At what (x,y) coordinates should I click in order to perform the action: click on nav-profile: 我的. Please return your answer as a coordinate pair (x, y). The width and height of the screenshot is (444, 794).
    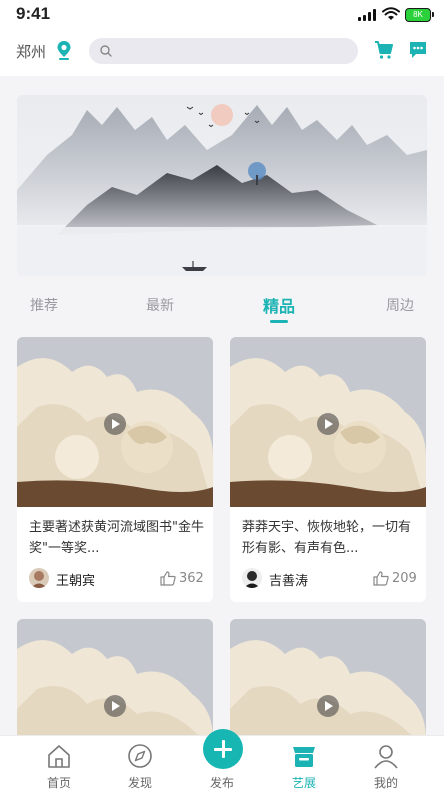
    Looking at the image, I should click on (386, 765).